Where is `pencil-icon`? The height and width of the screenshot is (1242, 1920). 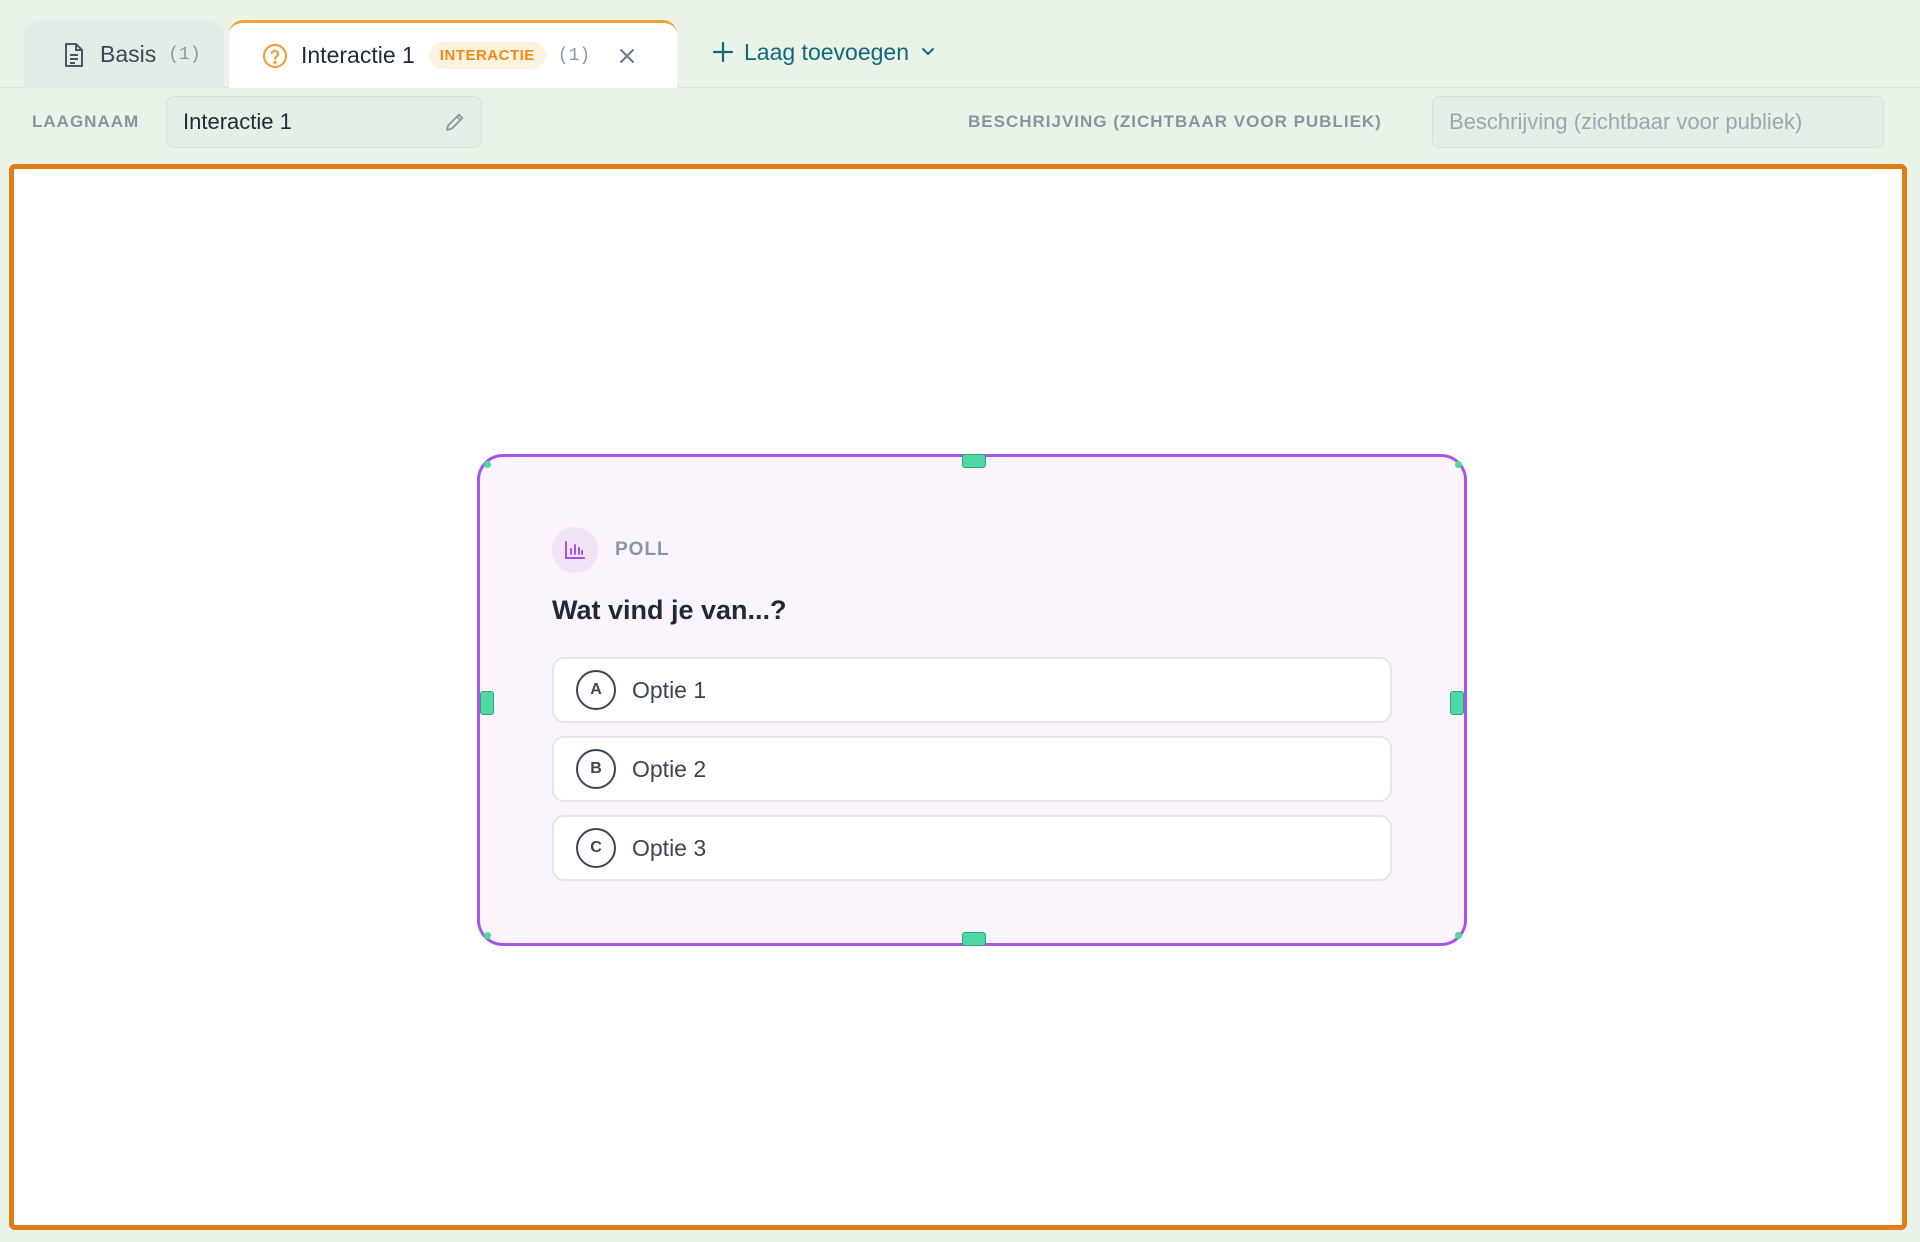
pencil-icon is located at coordinates (455, 122).